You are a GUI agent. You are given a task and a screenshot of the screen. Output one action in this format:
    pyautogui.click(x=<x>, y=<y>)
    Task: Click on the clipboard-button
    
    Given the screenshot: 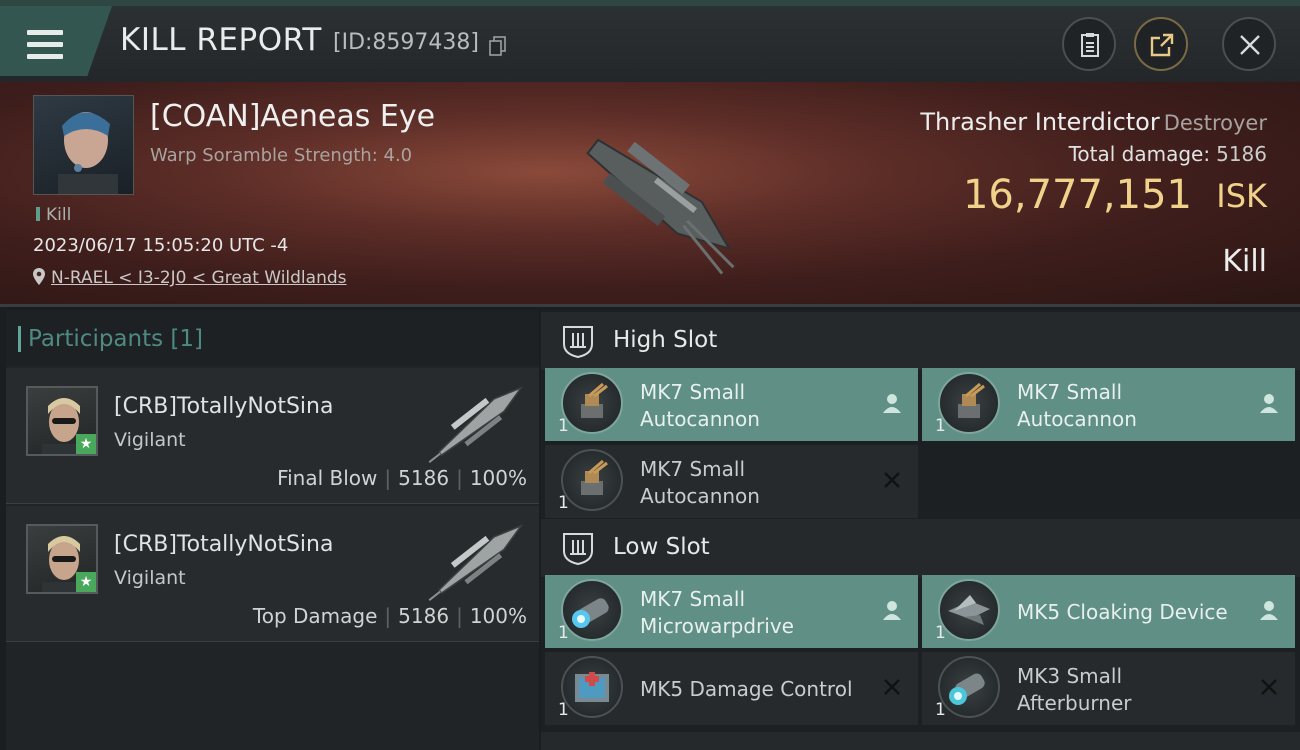 What is the action you would take?
    pyautogui.click(x=1089, y=44)
    